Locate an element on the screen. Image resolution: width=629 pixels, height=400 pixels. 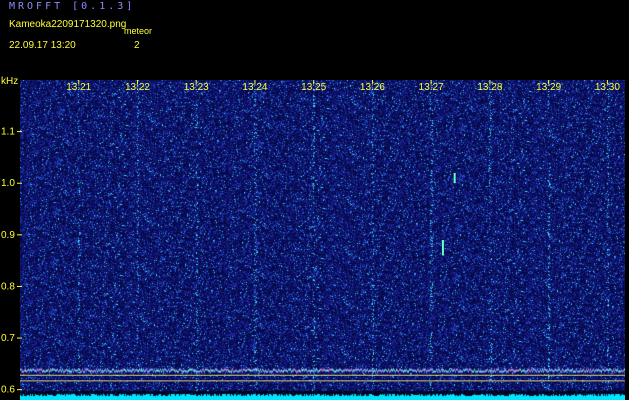
x-tick-label: 13:25 is located at coordinates (313, 87).